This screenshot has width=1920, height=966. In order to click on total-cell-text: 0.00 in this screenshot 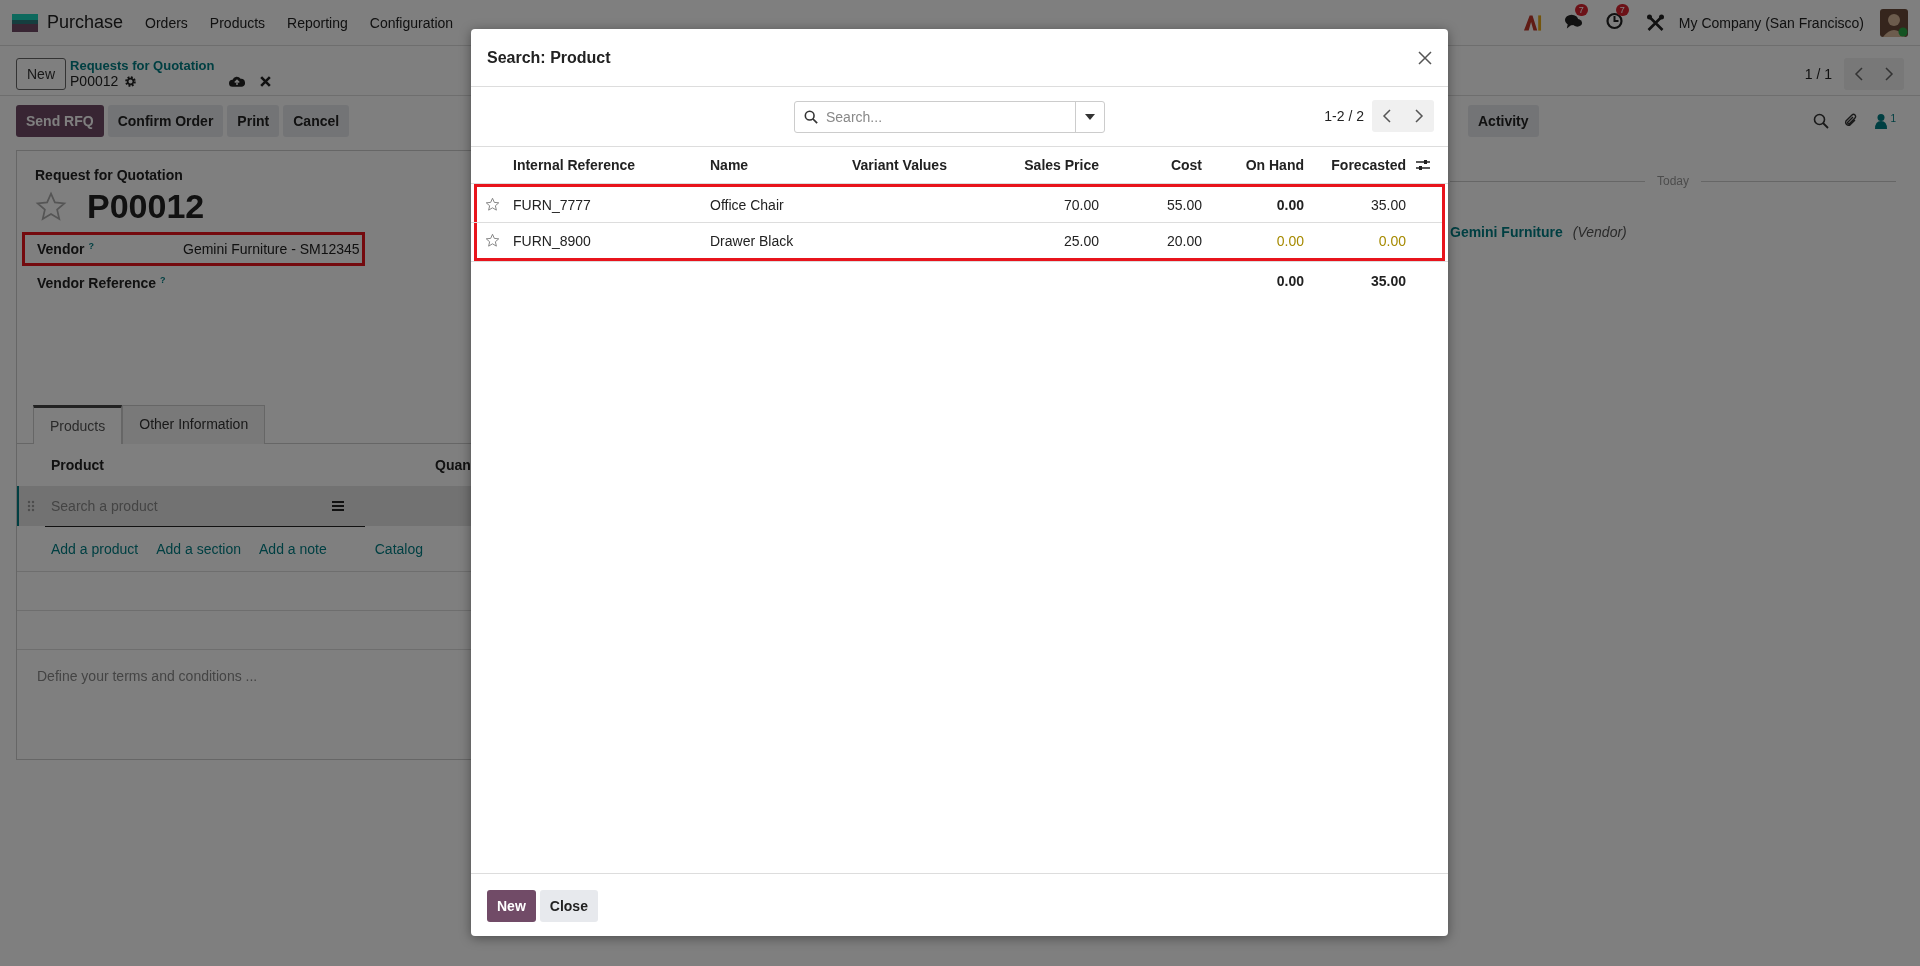, I will do `click(1290, 281)`.